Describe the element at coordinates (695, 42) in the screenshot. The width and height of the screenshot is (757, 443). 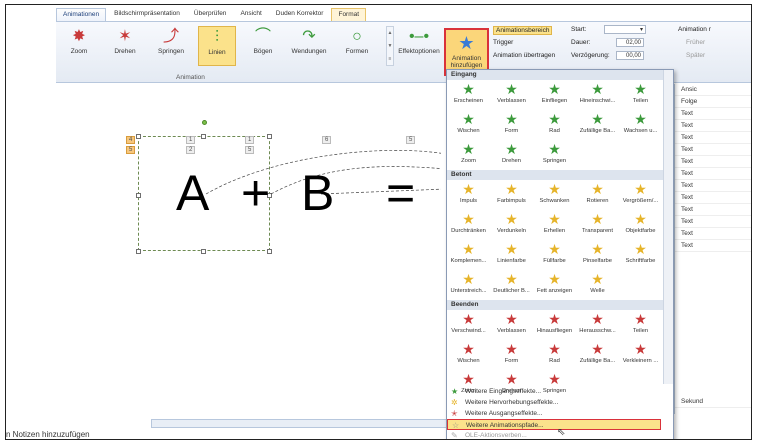
I see `move-earlier-button: Früher` at that location.